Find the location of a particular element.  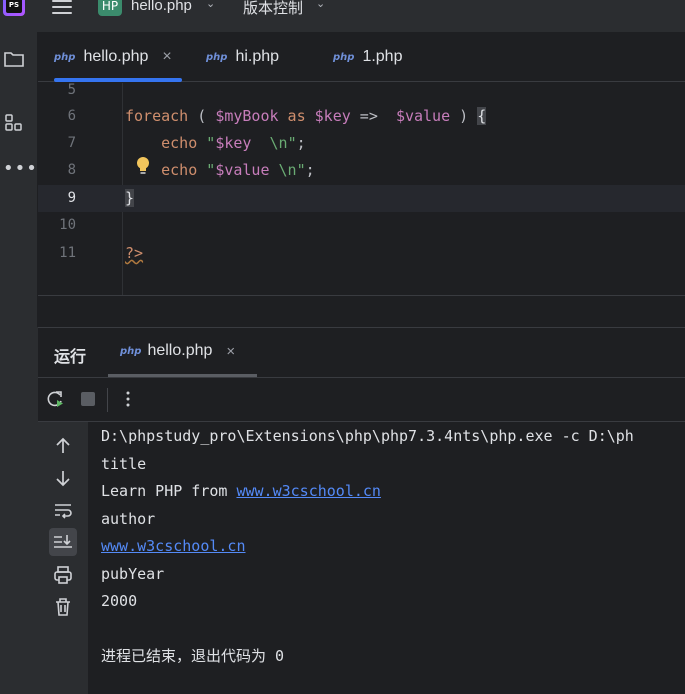

project-badge: HP is located at coordinates (110, 8).